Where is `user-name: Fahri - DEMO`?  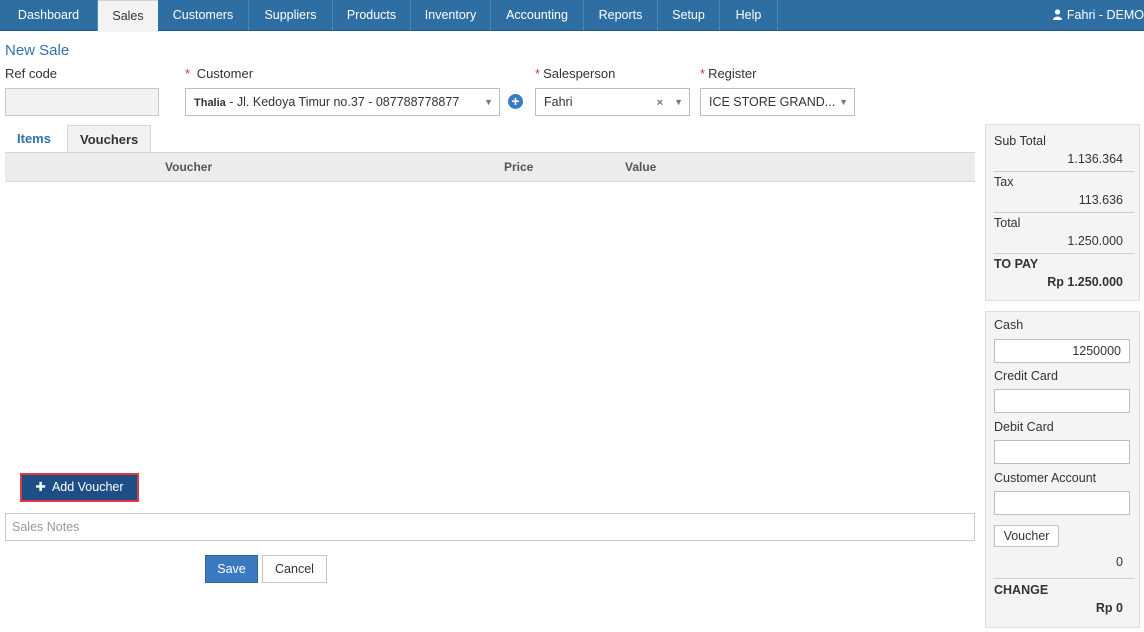 user-name: Fahri - DEMO is located at coordinates (1105, 15).